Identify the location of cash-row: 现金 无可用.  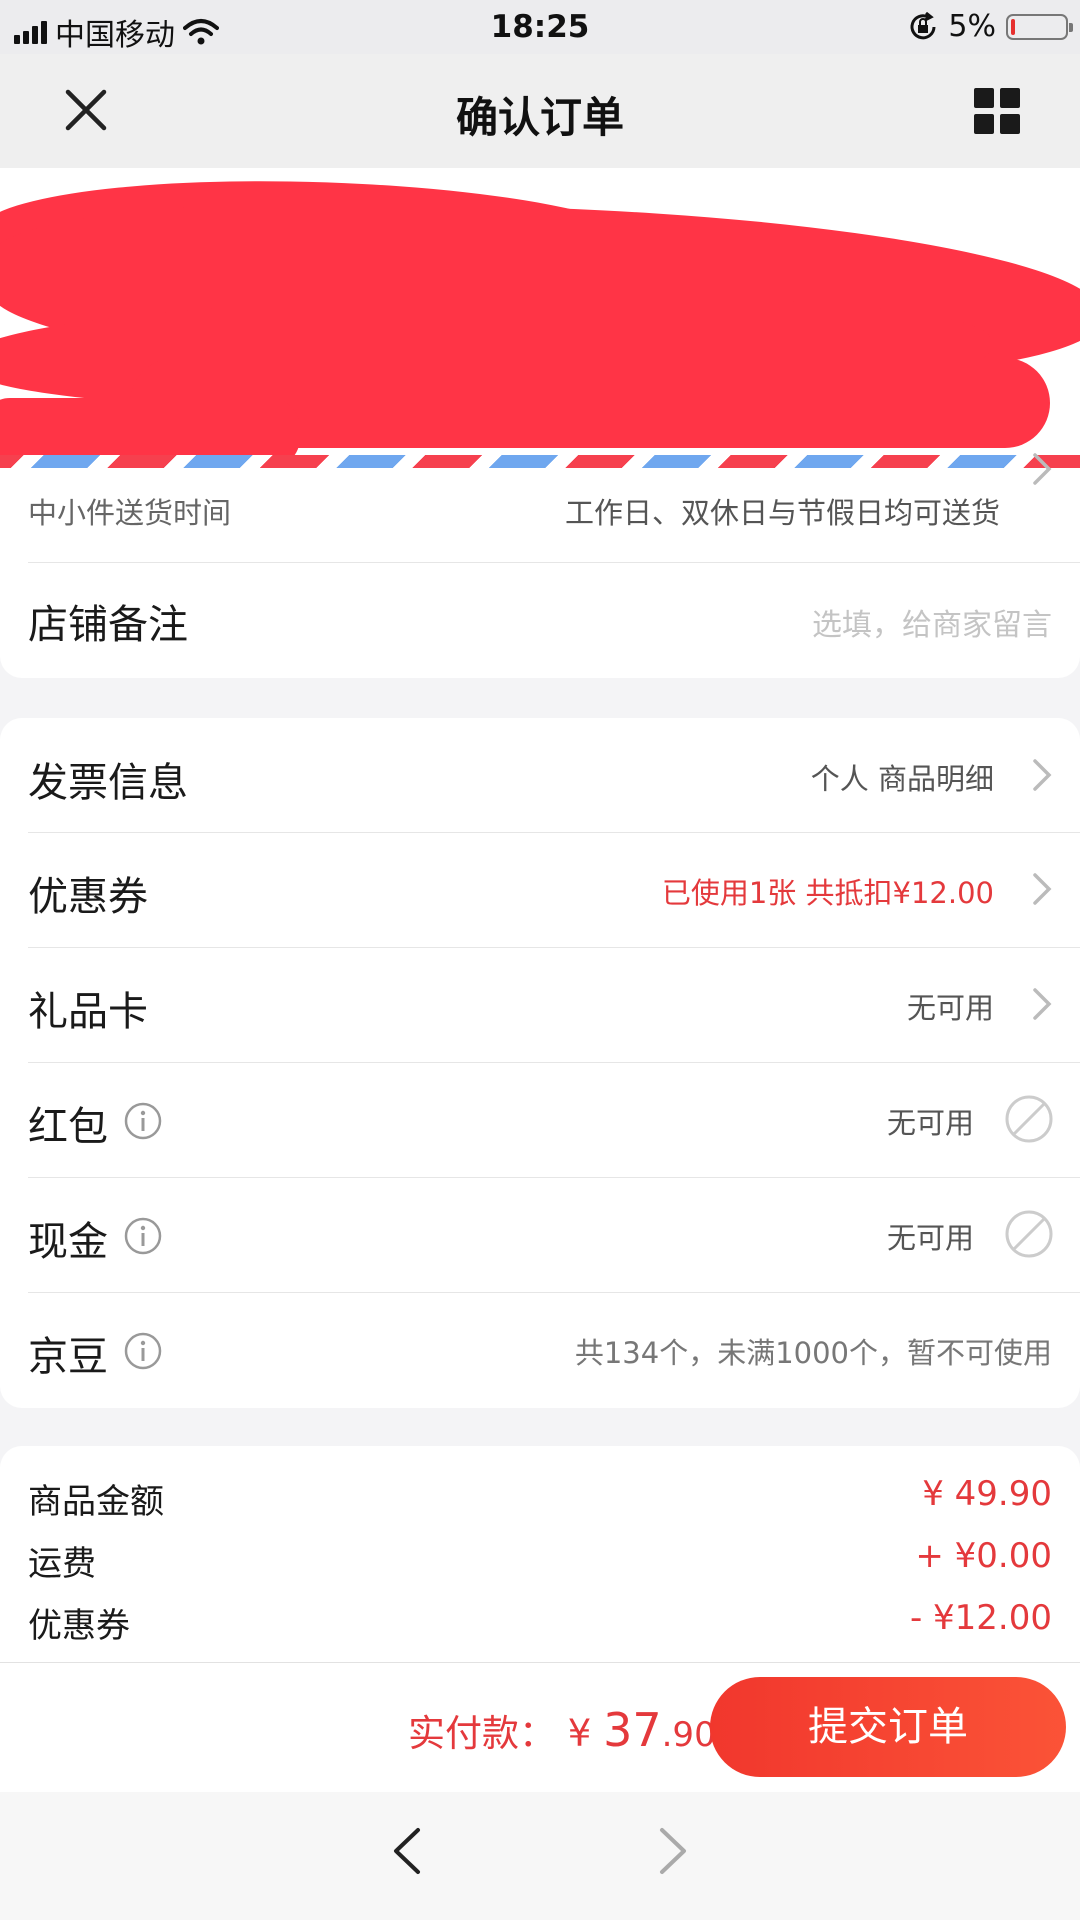
(554, 1235).